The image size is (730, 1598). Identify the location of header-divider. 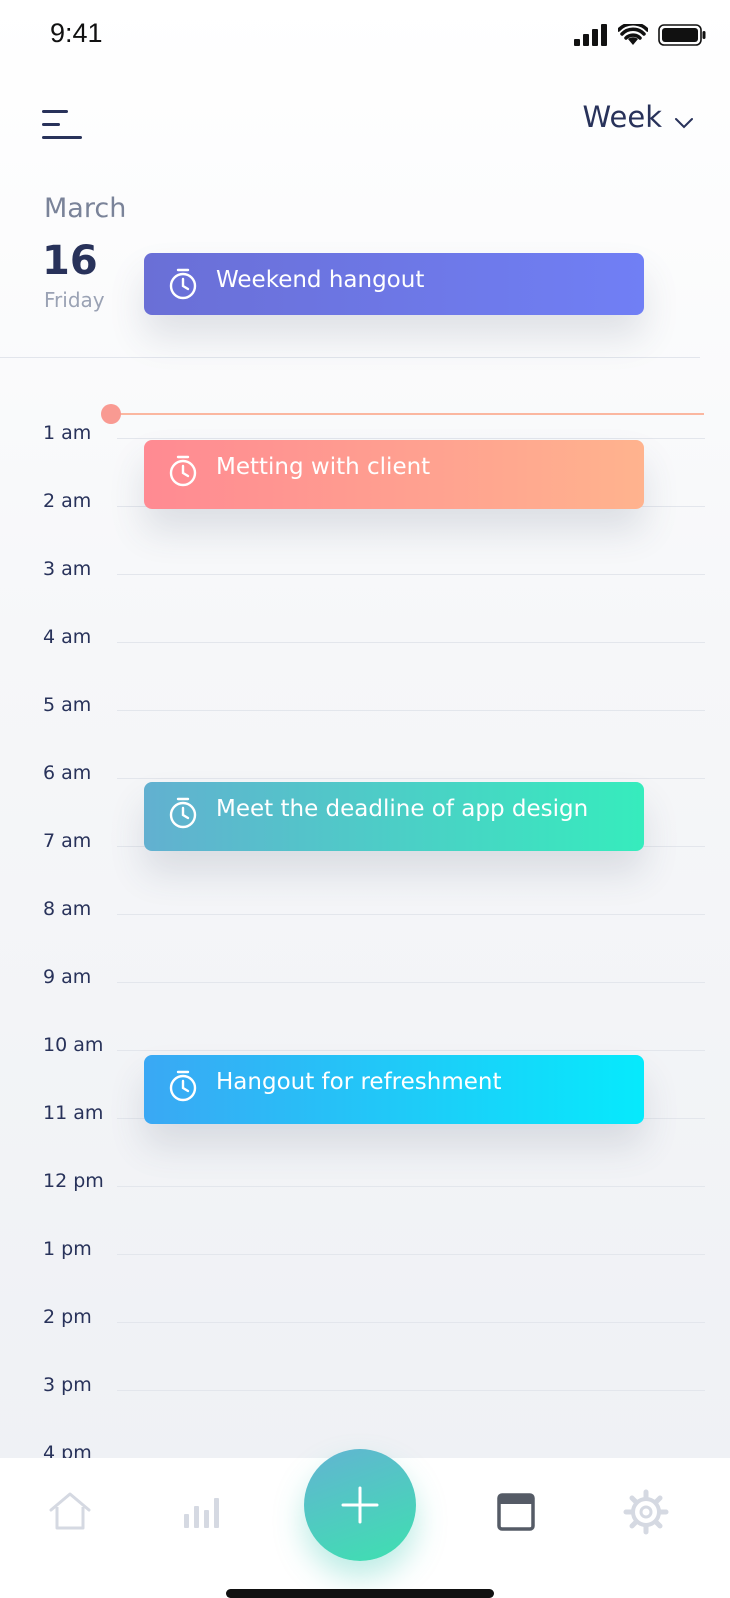
(350, 357).